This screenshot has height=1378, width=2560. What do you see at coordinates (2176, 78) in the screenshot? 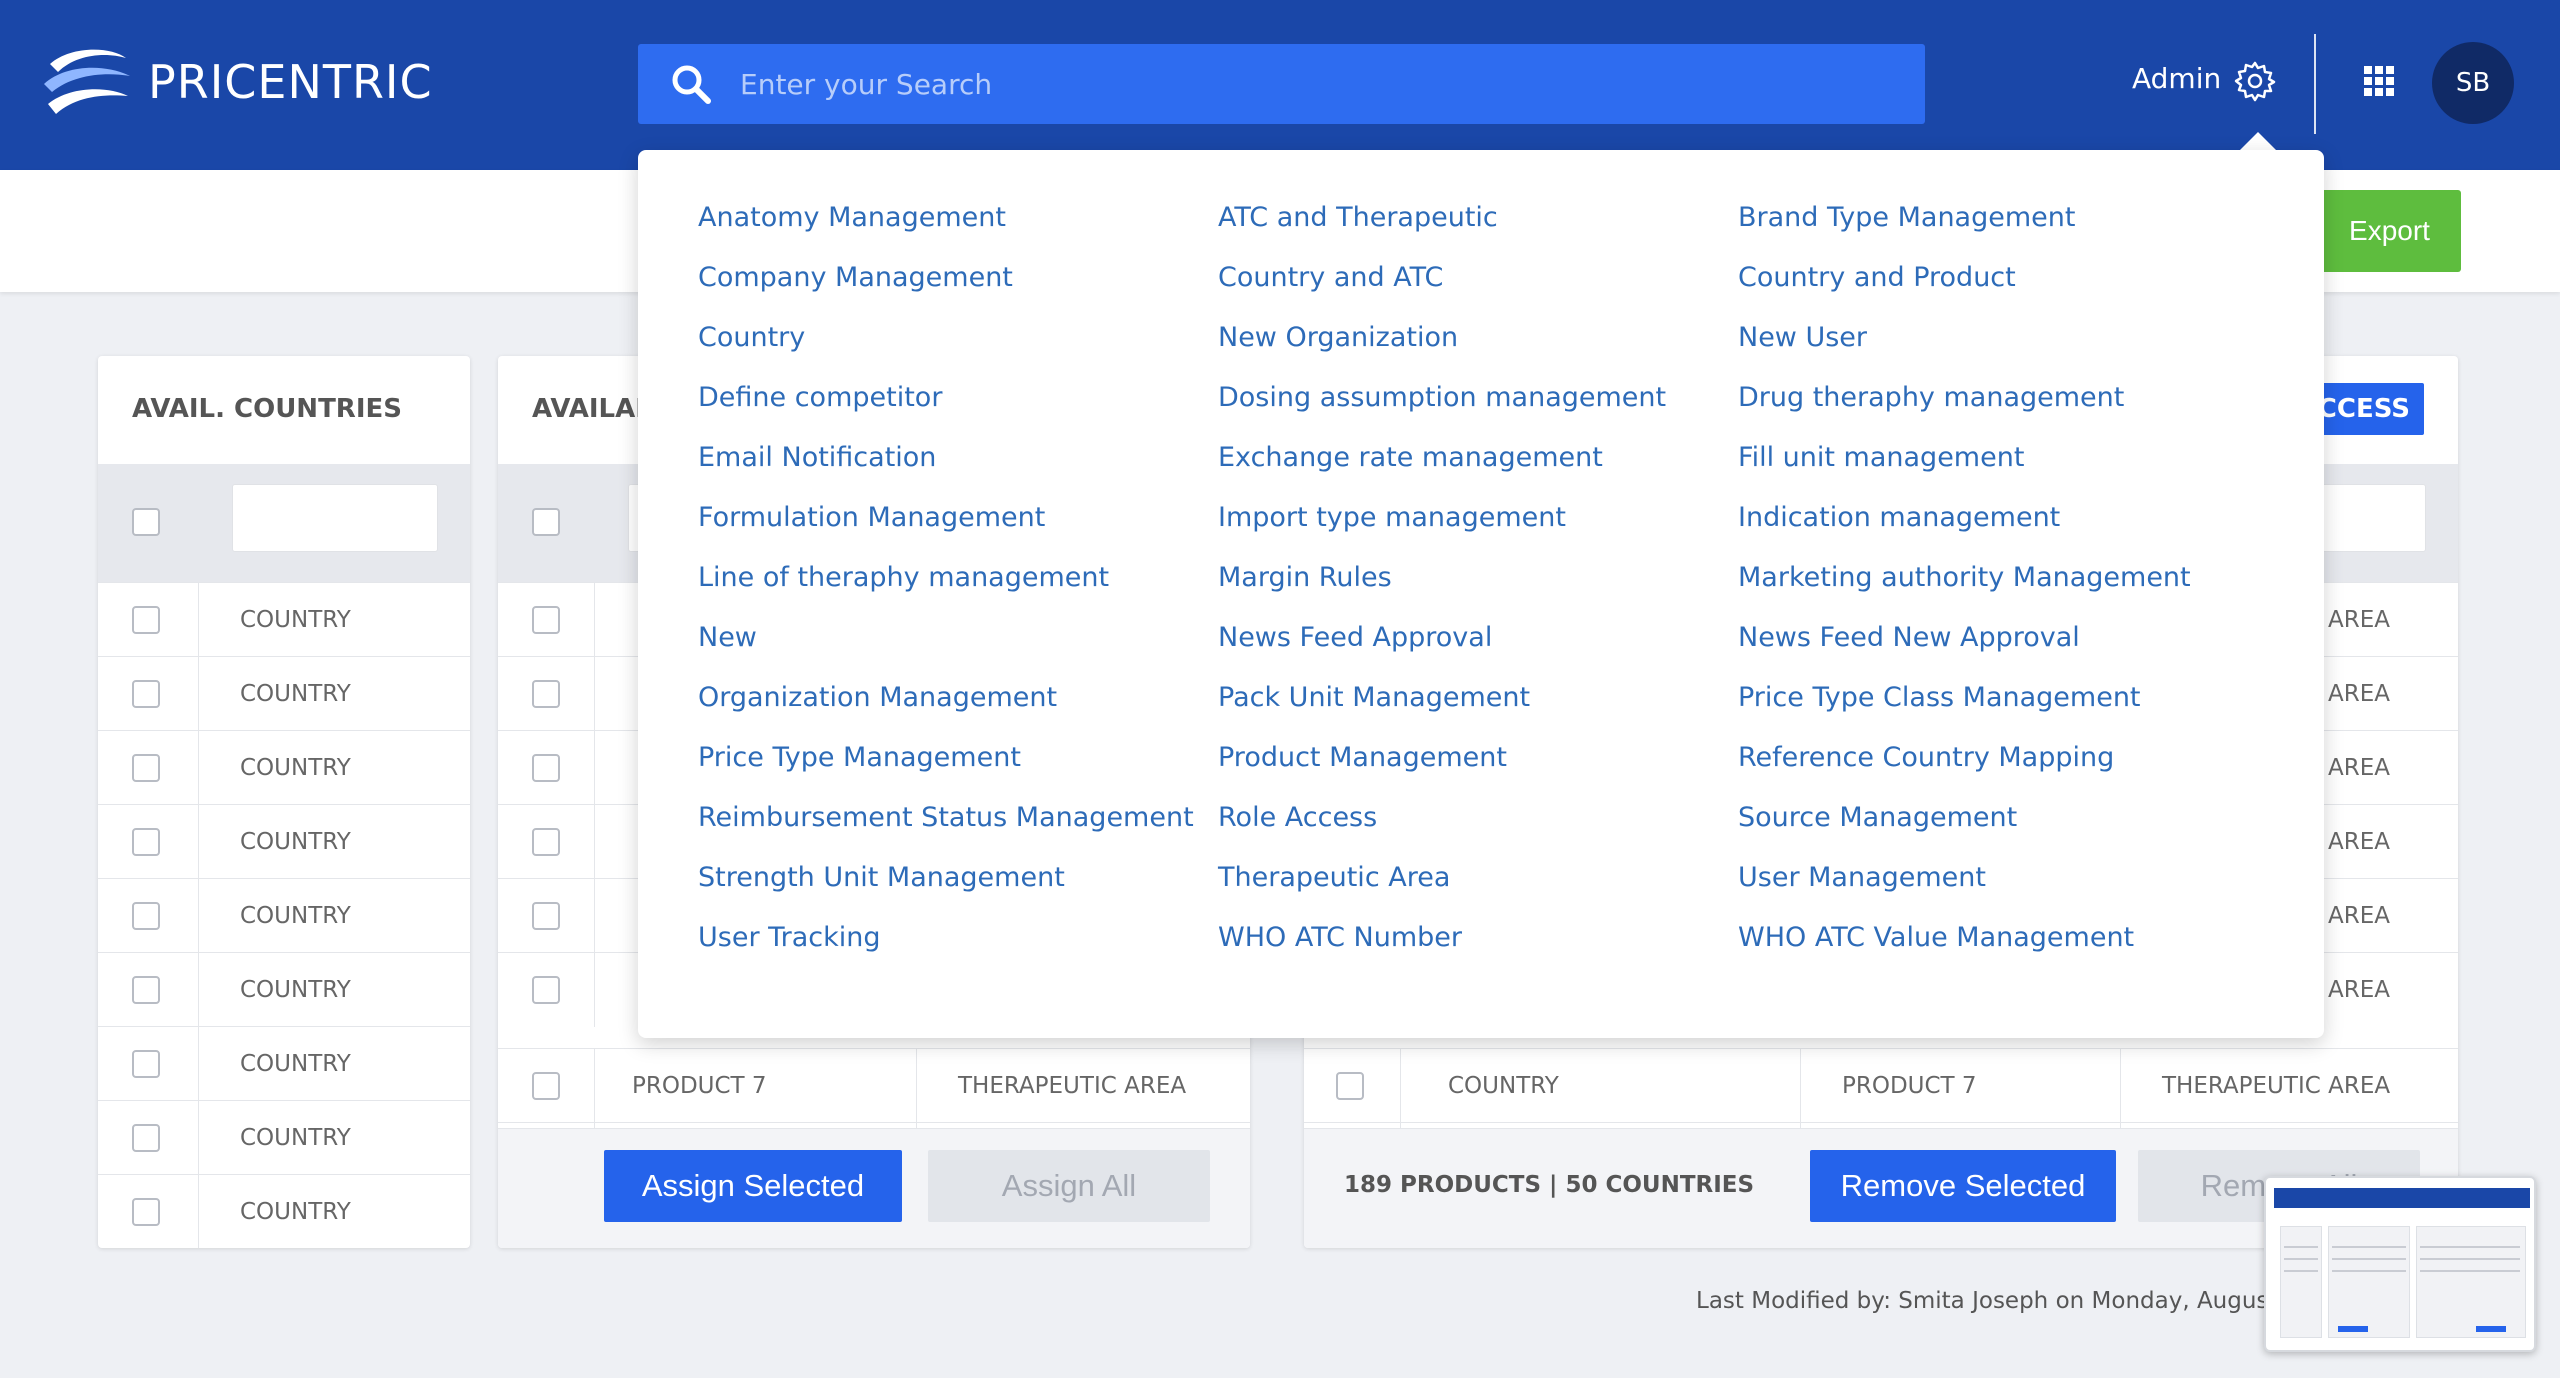
I see `admin-menu-label: Admin` at bounding box center [2176, 78].